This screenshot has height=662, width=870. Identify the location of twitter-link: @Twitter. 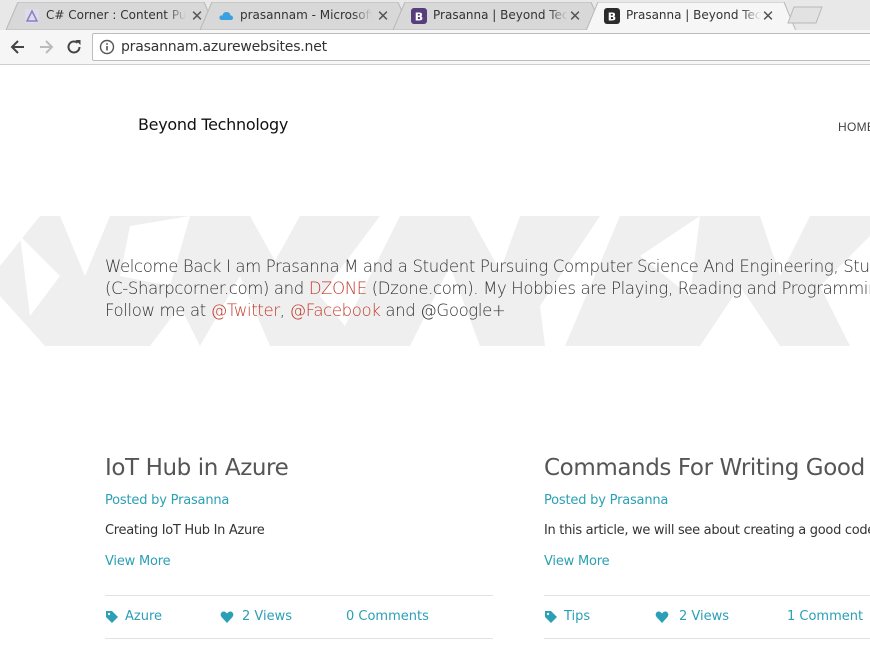
(245, 310).